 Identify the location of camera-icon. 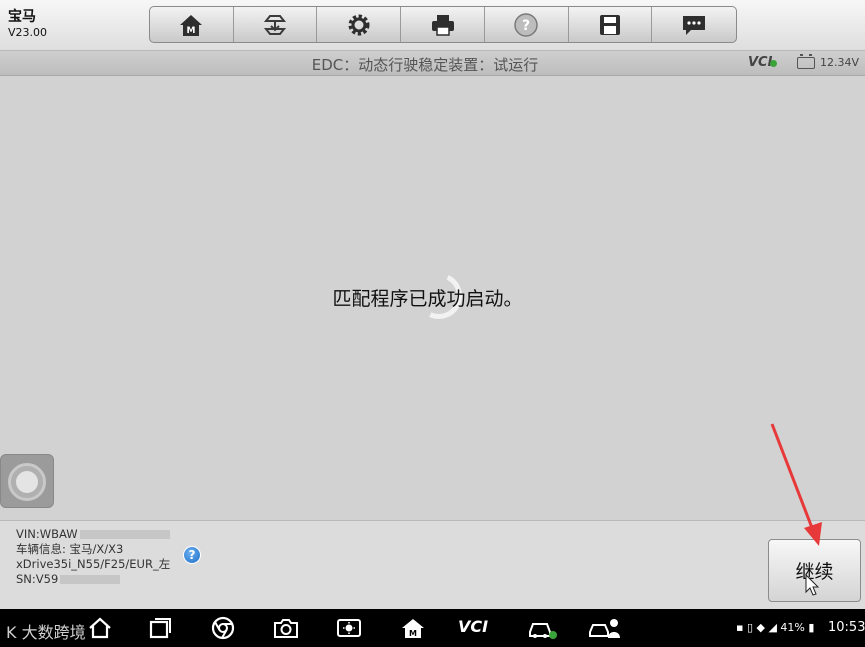
(286, 628).